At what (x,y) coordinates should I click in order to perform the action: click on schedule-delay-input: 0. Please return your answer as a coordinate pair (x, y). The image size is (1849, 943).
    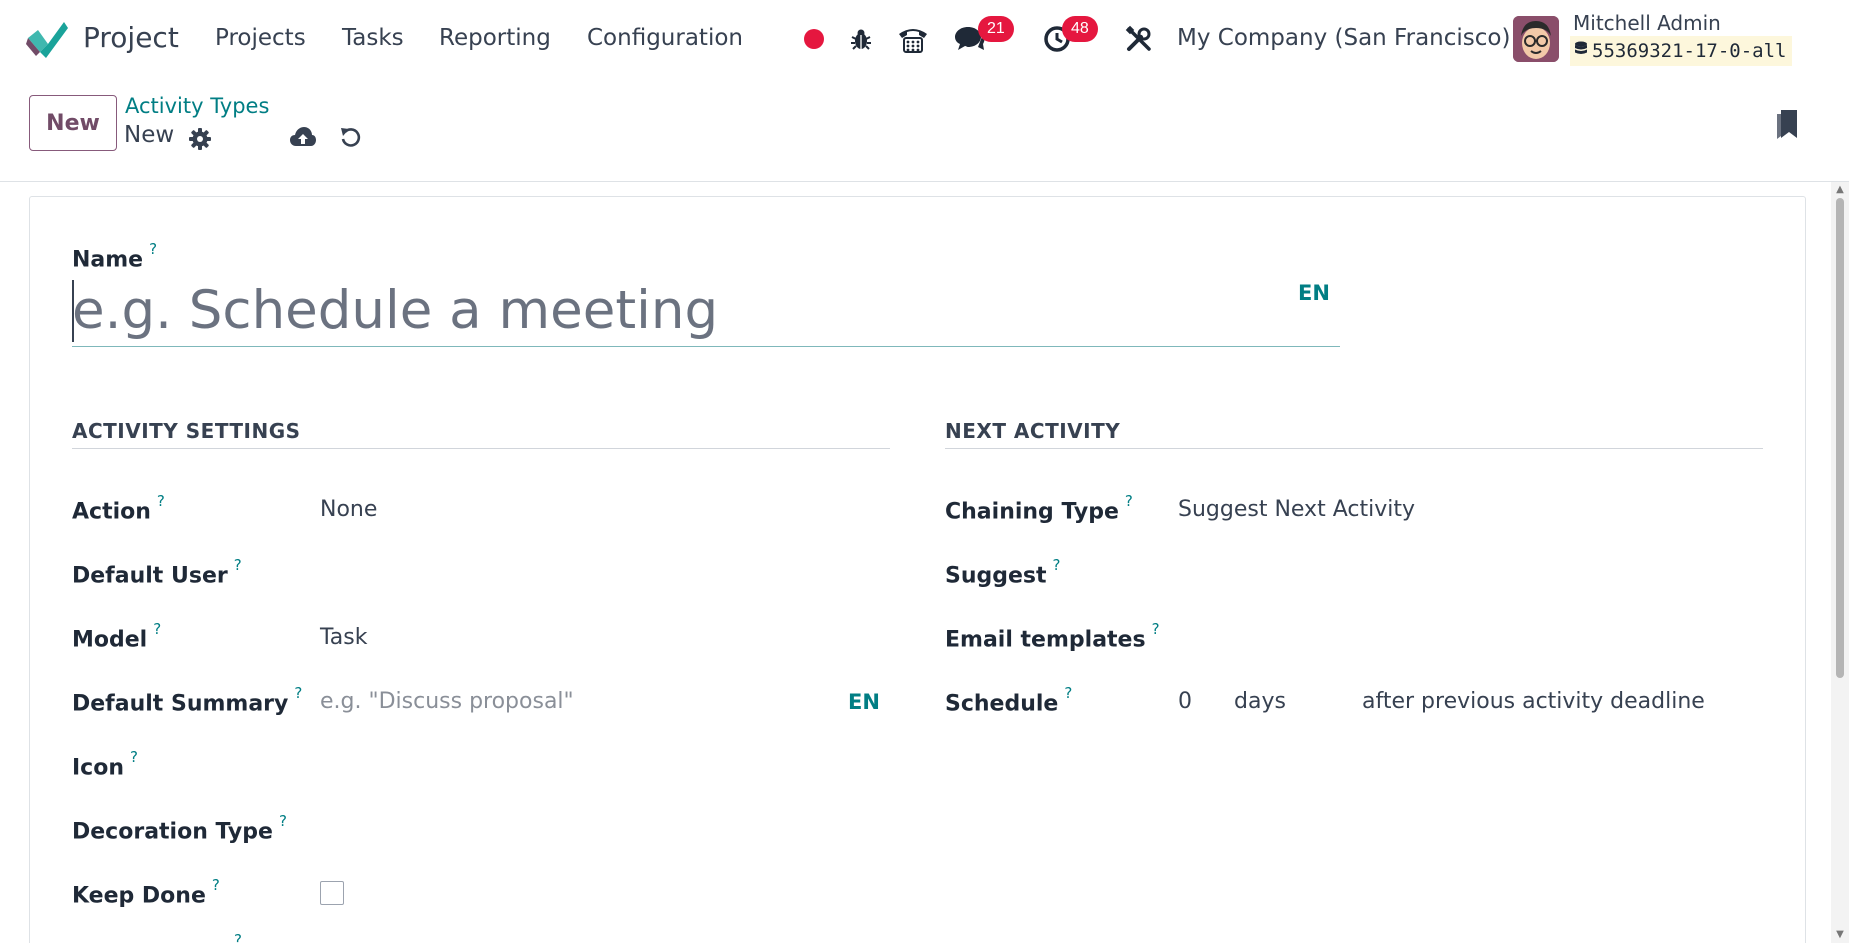
    Looking at the image, I should click on (1185, 701).